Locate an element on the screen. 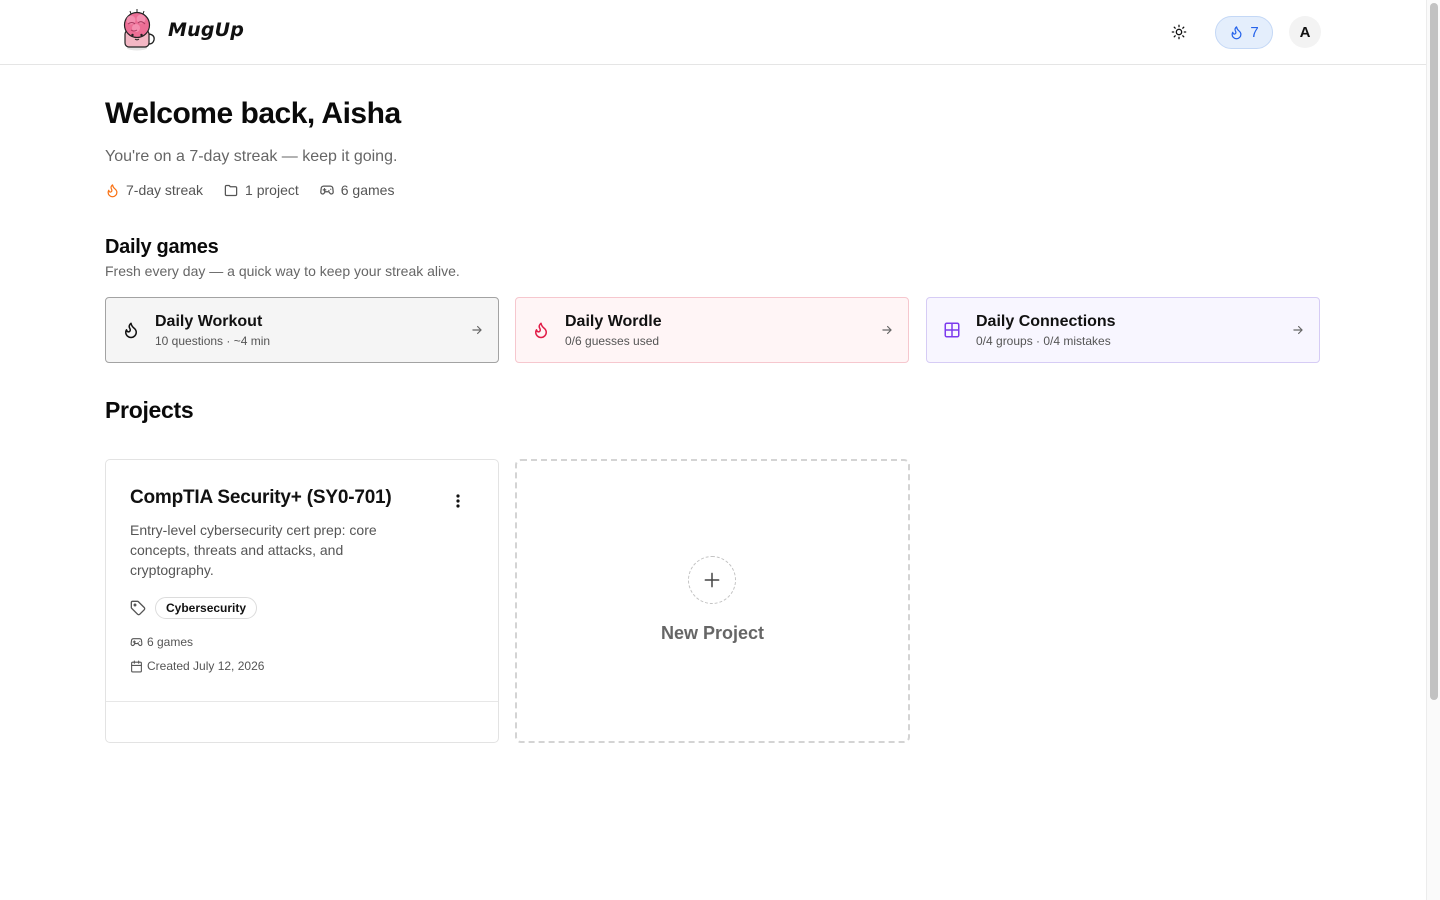 This screenshot has width=1440, height=900. daily-connections-meta: 0/4 groups · 0/4 mistakes is located at coordinates (1043, 340).